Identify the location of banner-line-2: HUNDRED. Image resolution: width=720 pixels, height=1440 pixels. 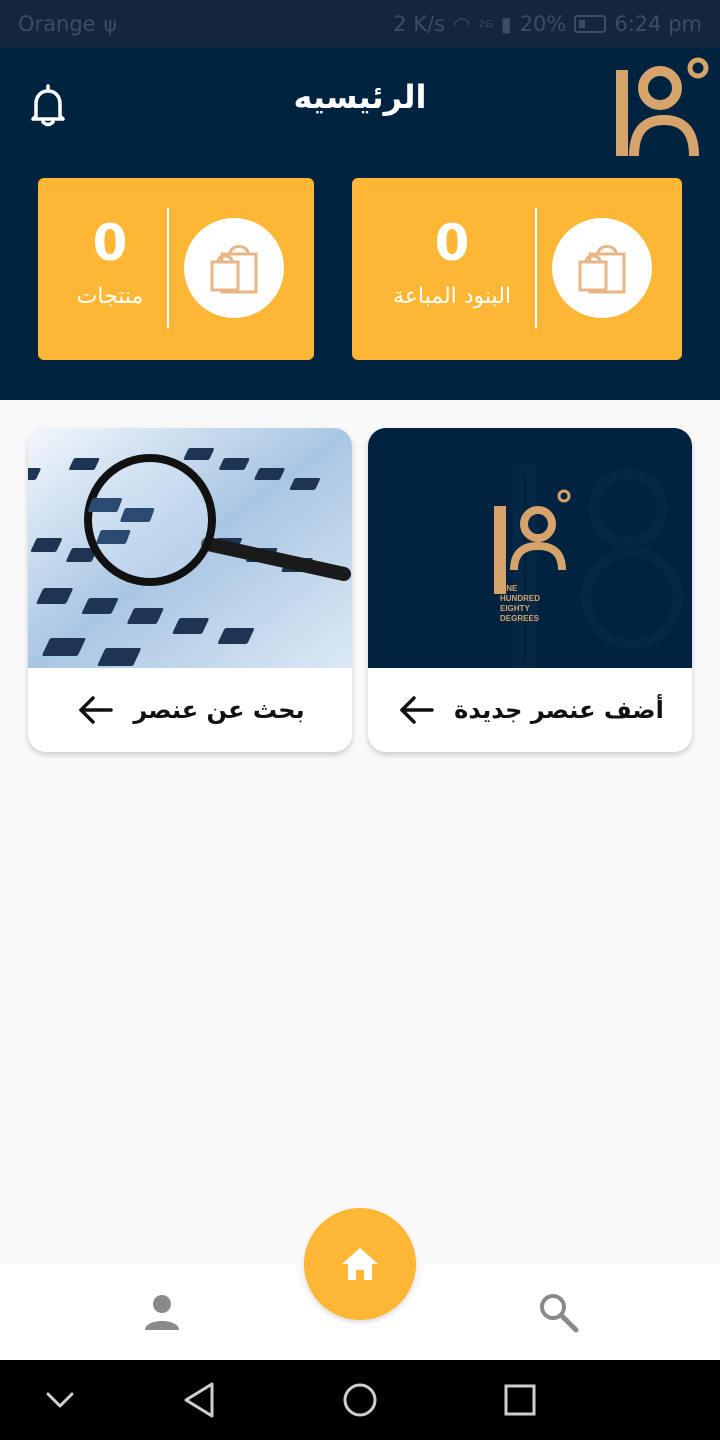
(520, 598).